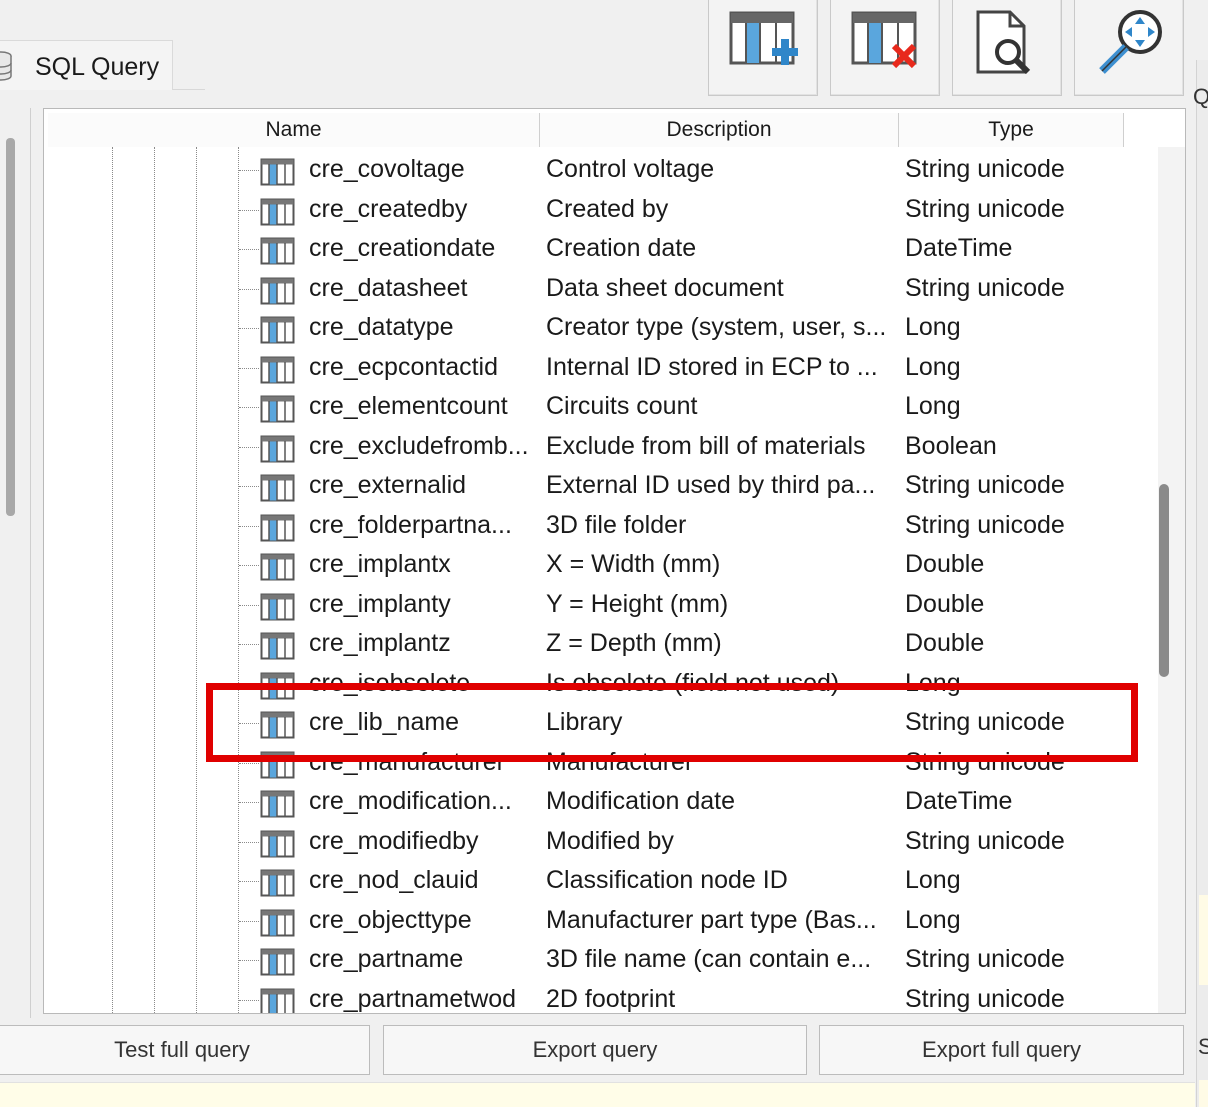 This screenshot has width=1208, height=1107. Describe the element at coordinates (621, 248) in the screenshot. I see `field-description: Creation date` at that location.